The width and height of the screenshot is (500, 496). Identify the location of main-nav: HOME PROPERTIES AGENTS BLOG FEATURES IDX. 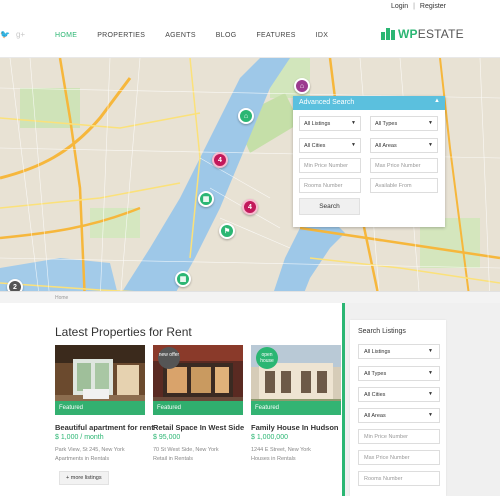
(201, 35).